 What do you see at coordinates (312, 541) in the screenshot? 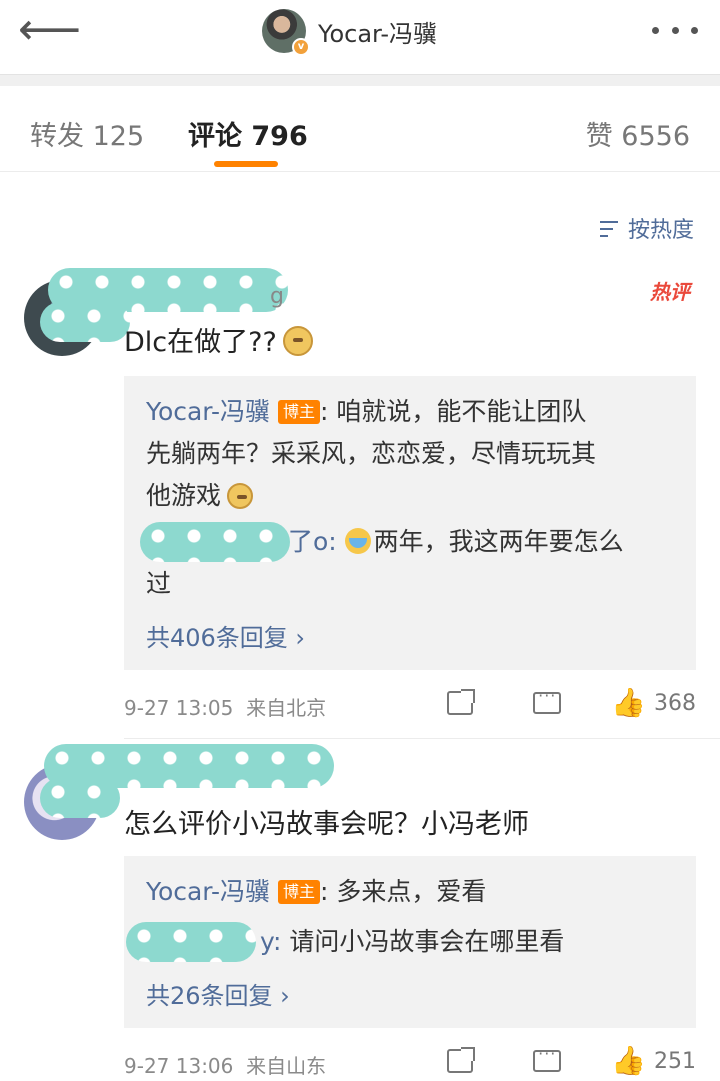
I see `reply-author-fragment: 了o:` at bounding box center [312, 541].